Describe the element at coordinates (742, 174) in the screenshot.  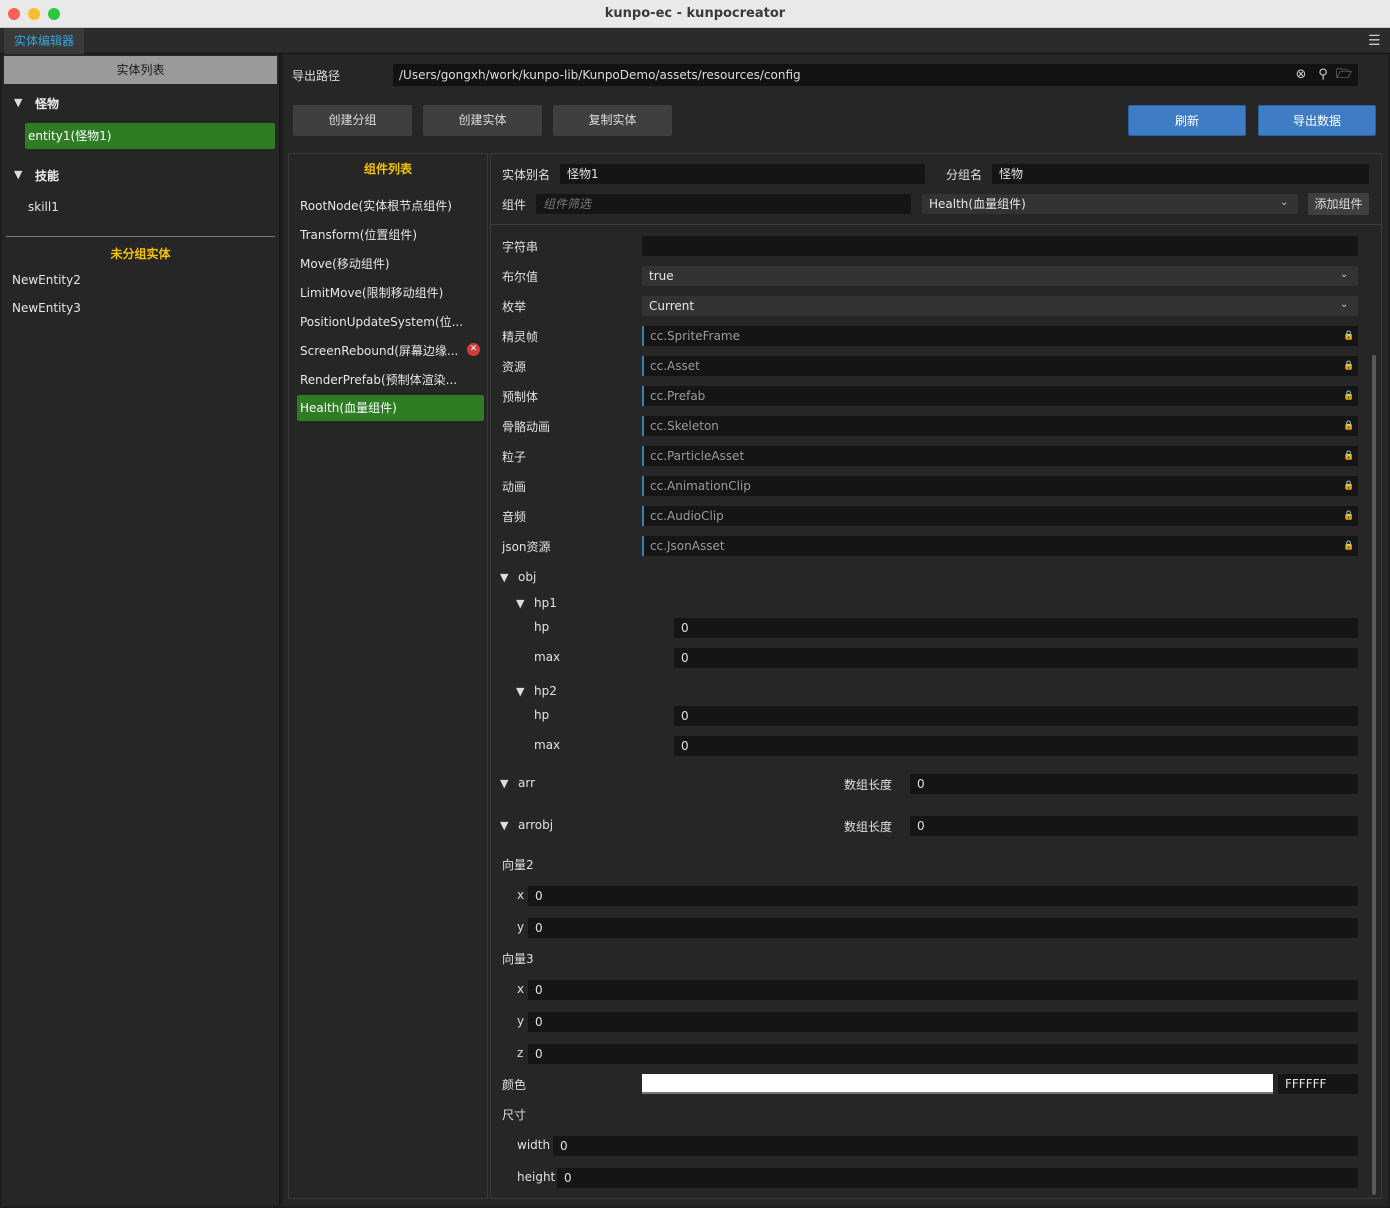
I see `alias-input: 怪物1` at that location.